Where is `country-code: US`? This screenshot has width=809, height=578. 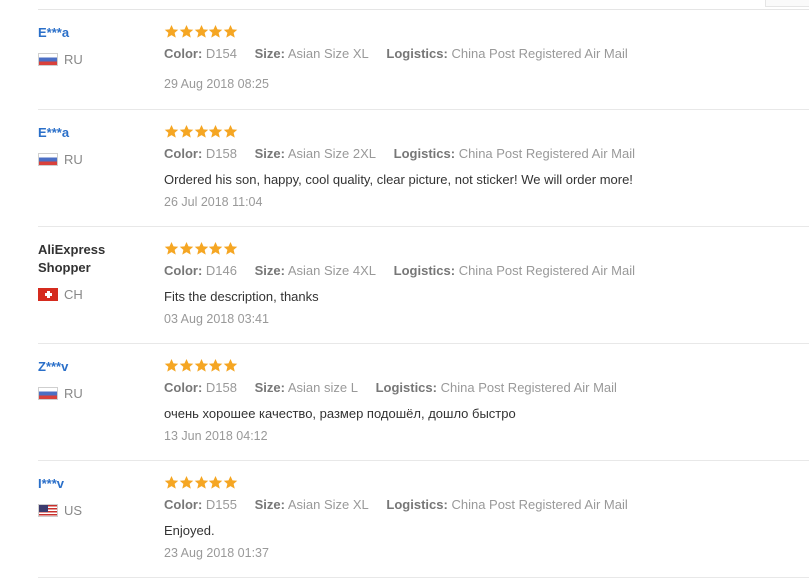
country-code: US is located at coordinates (73, 510).